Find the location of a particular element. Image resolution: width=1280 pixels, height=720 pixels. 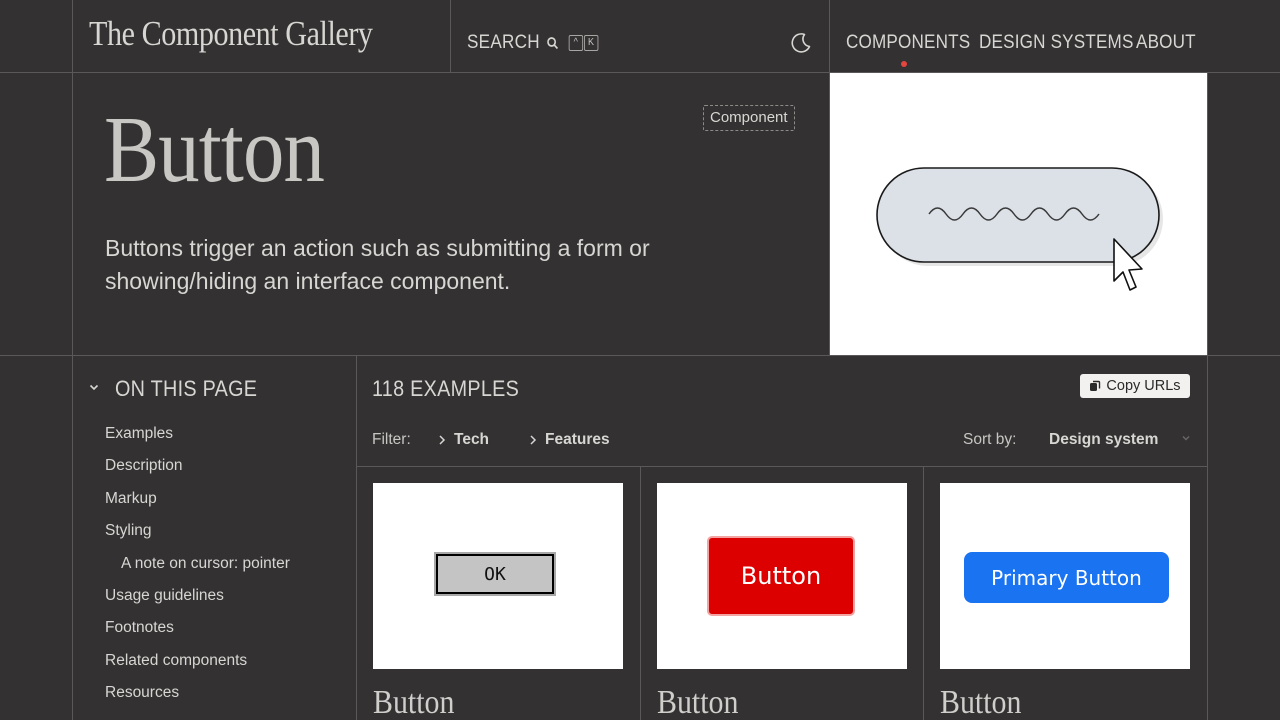

copy-urls-button: Copy URLs is located at coordinates (1135, 386).